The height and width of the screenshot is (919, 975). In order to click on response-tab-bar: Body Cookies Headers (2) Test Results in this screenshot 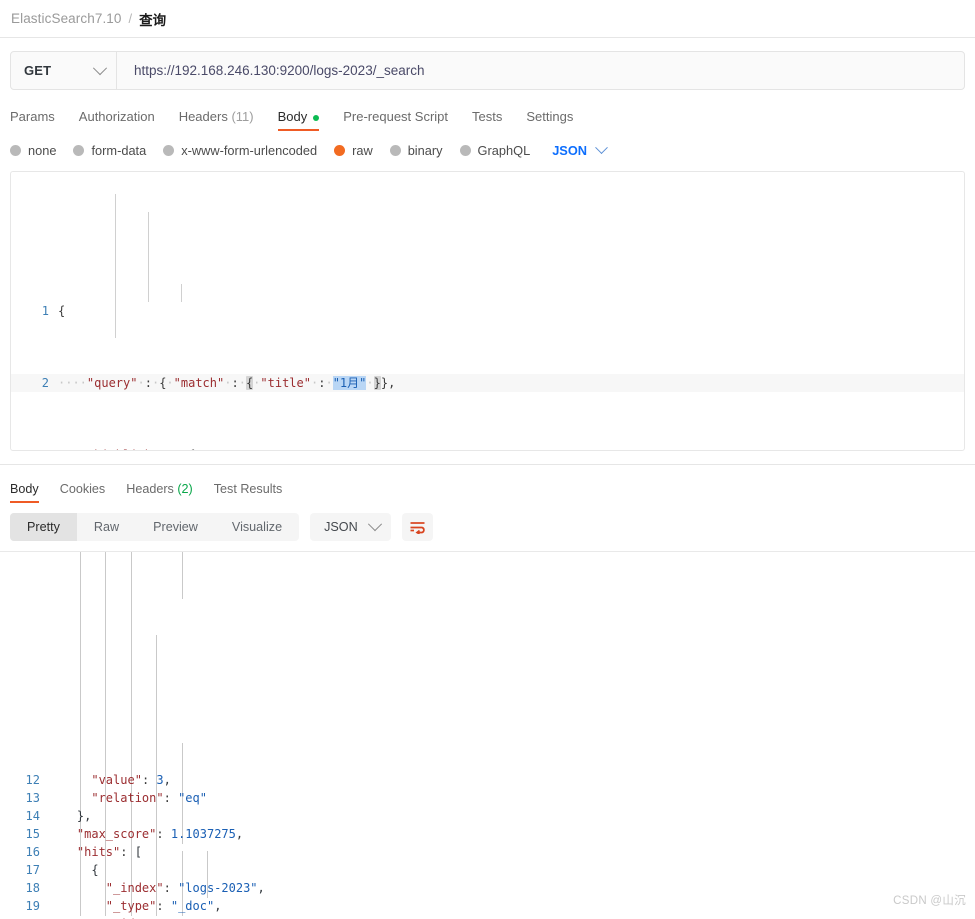, I will do `click(487, 489)`.